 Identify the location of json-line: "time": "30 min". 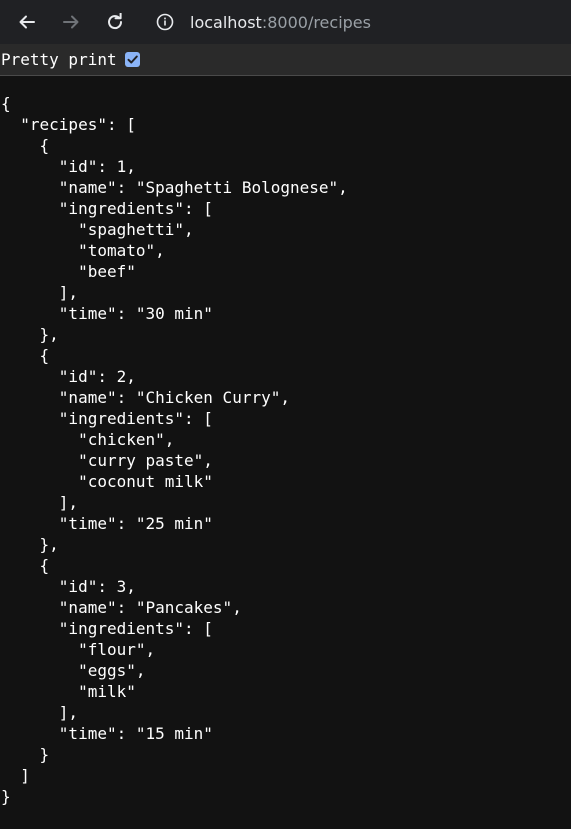
(107, 313).